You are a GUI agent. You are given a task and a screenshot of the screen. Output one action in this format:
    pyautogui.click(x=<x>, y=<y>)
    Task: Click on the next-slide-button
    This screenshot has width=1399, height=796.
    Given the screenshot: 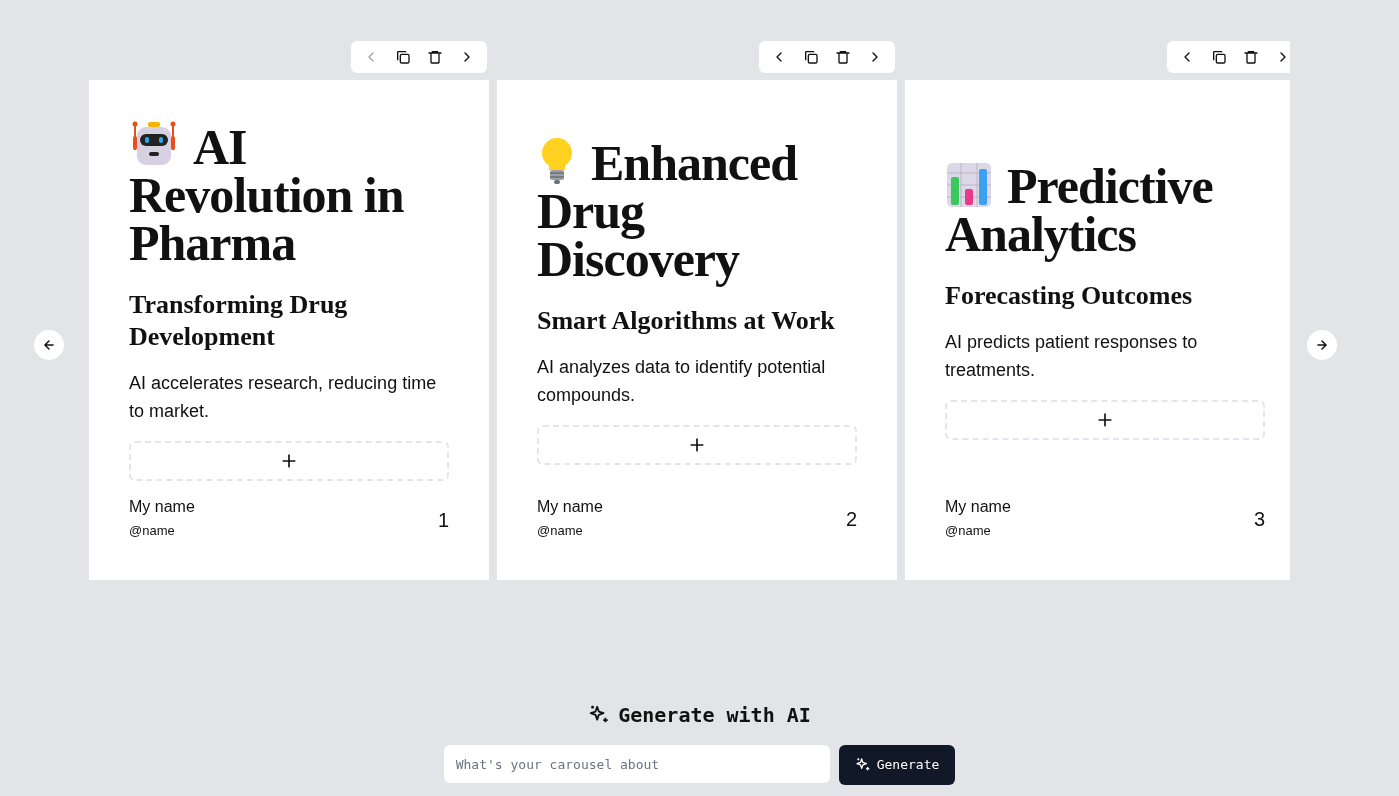 What is the action you would take?
    pyautogui.click(x=1322, y=345)
    